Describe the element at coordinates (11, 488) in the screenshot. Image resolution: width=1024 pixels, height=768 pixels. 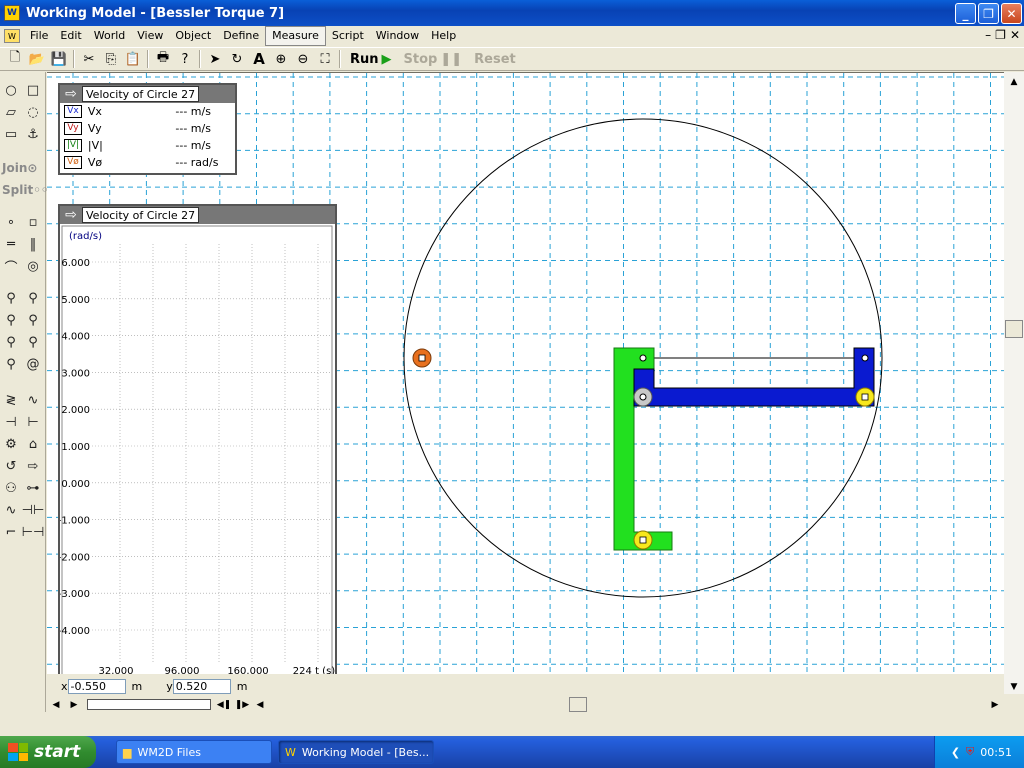
I see `actuator-icon: ⚇` at that location.